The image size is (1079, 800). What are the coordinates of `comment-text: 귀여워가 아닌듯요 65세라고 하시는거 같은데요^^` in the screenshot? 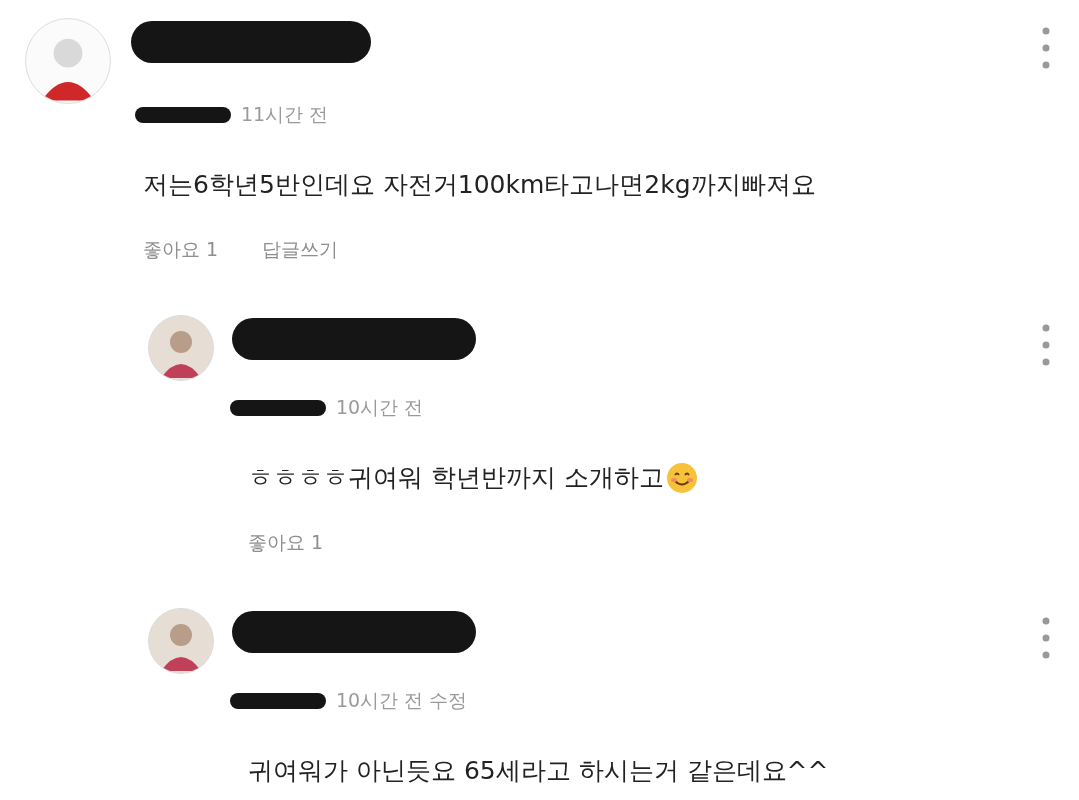 It's located at (538, 771).